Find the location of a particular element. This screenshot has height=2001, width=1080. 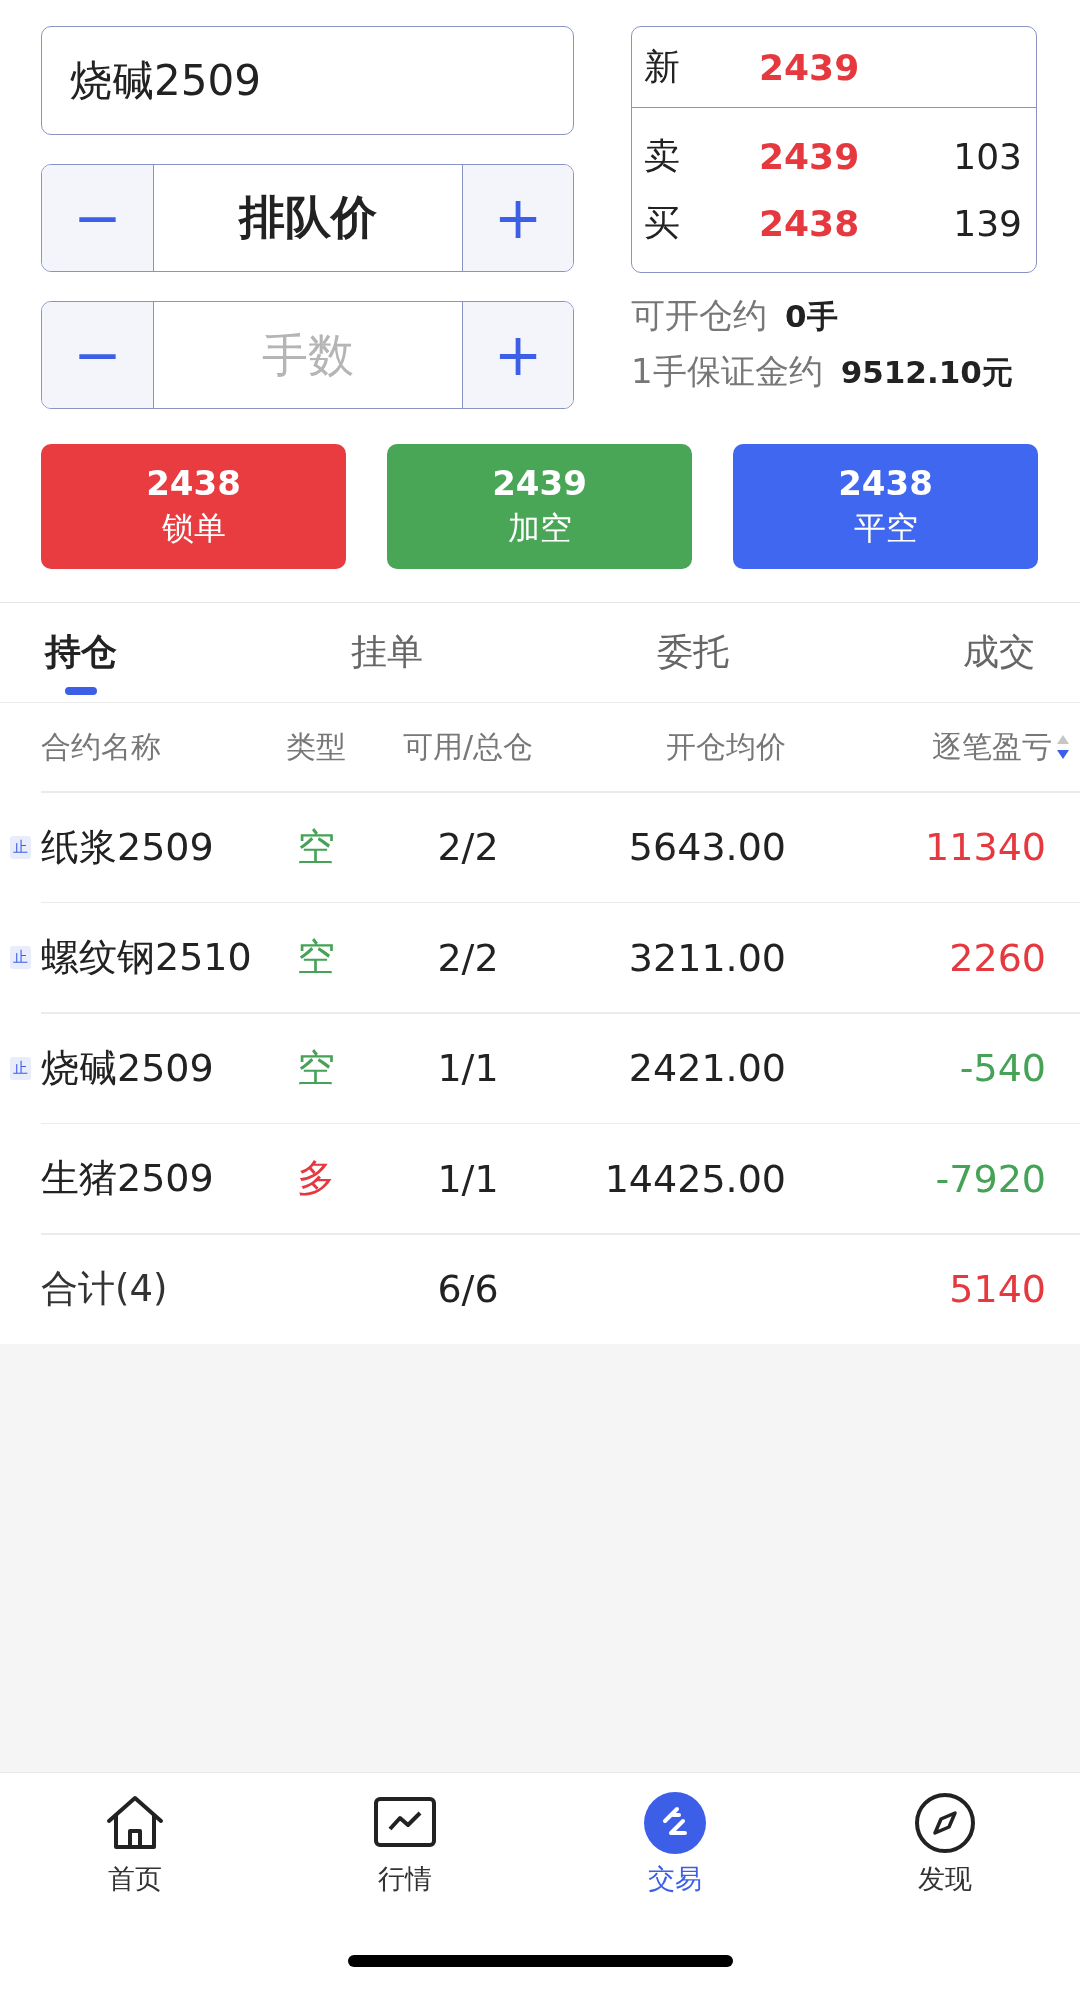

info-label: 1手保证金约 is located at coordinates (727, 371).